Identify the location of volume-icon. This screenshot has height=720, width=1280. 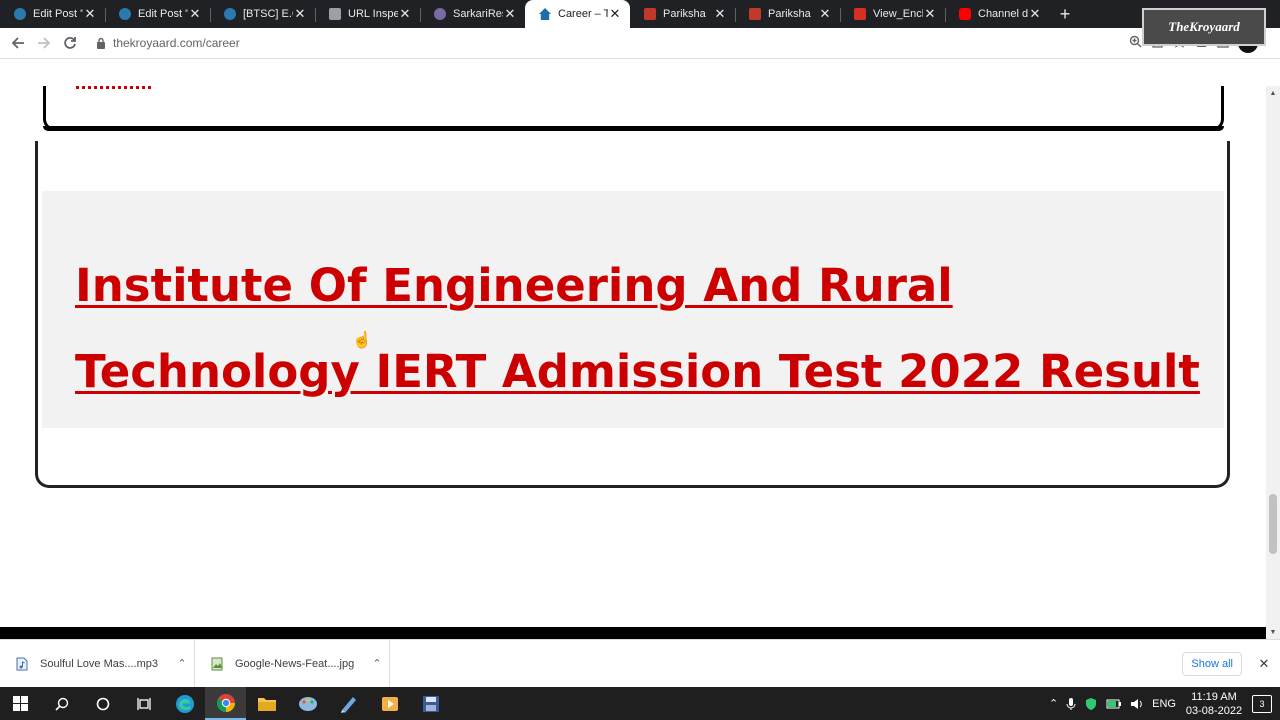
(1137, 704).